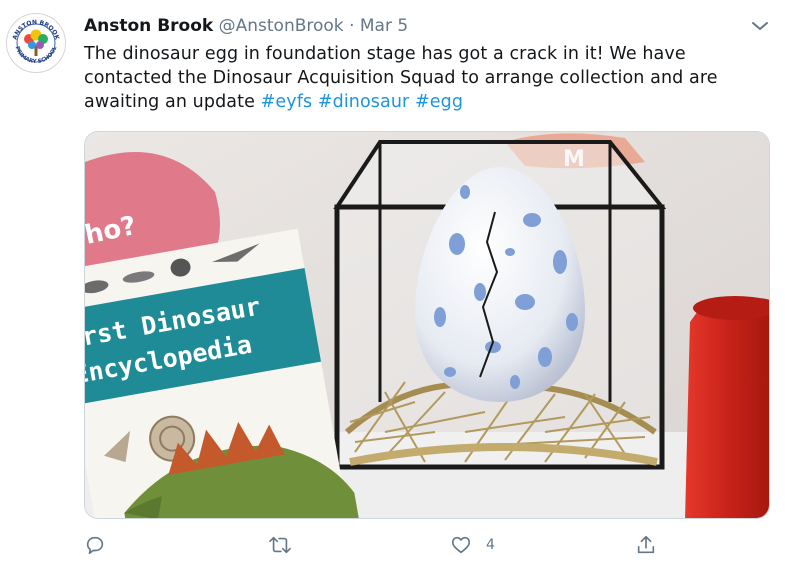 The image size is (785, 573). I want to click on reply-icon, so click(95, 545).